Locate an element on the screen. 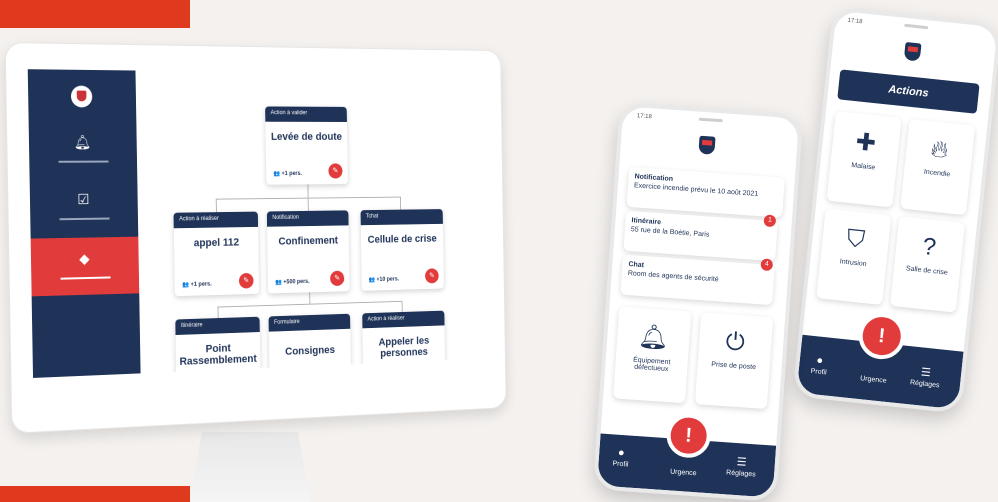 This screenshot has width=998, height=502. tile-equipement-defectueux: 🔔︎ Équipement défectueux is located at coordinates (652, 355).